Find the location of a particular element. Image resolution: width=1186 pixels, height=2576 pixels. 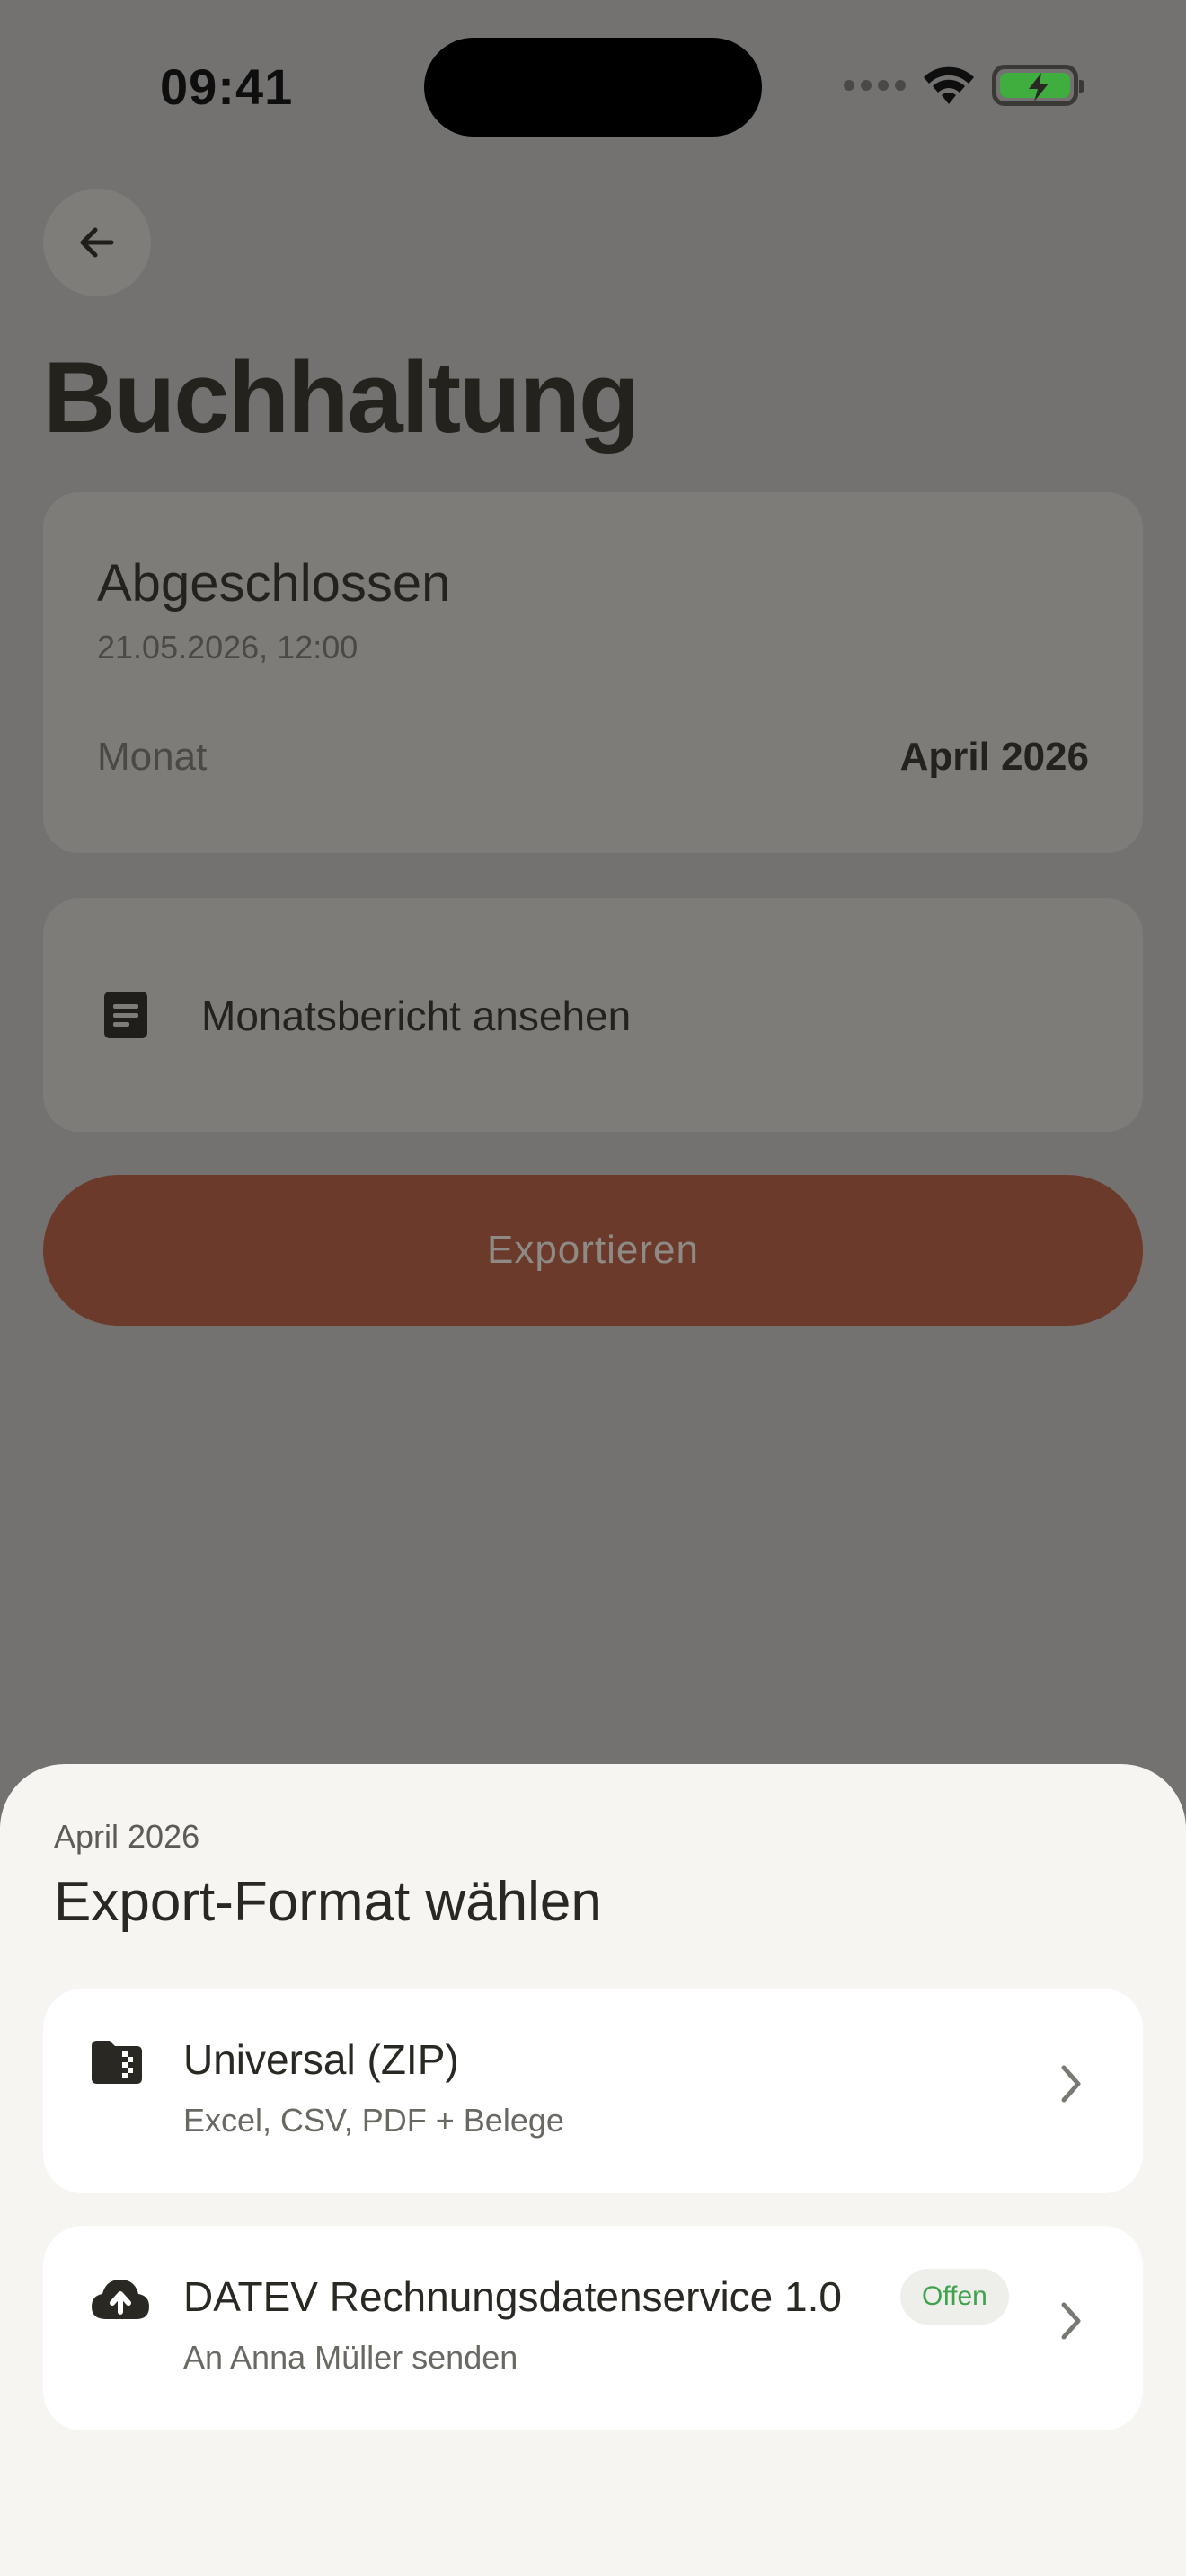

dynamic-island is located at coordinates (593, 87).